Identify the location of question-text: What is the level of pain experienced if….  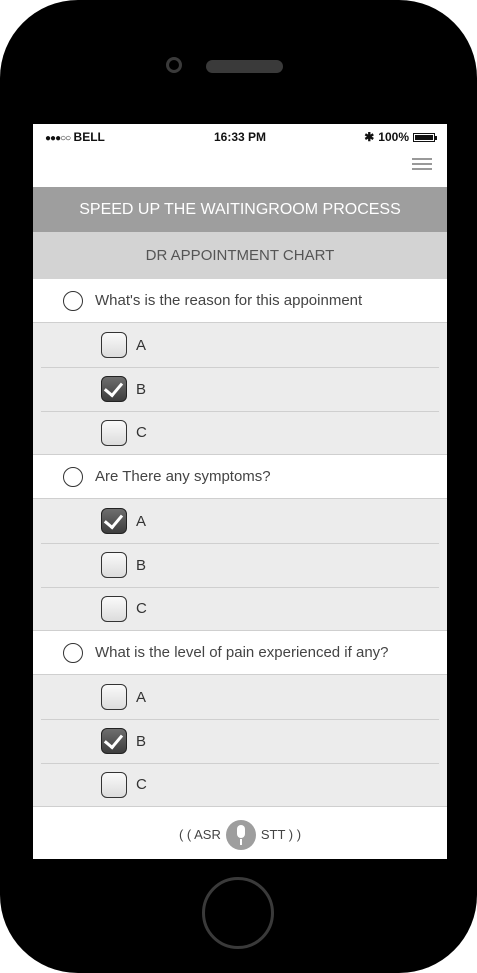
(242, 652).